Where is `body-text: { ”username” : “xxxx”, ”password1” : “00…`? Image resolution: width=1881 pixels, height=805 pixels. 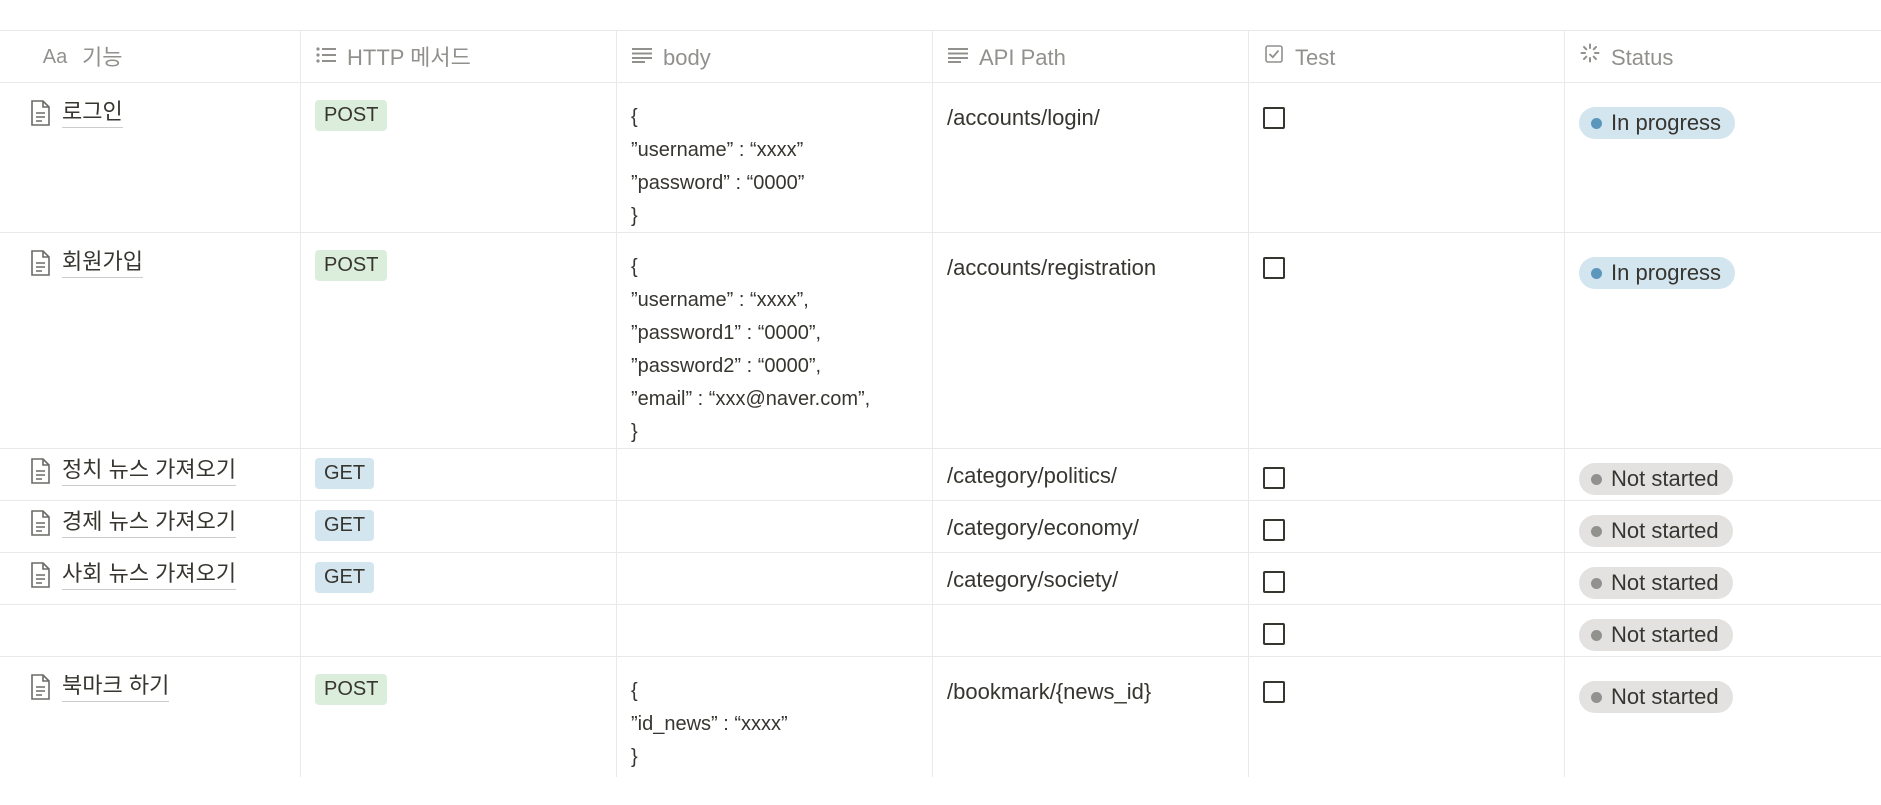
body-text: { ”username” : “xxxx”, ”password1” : “00… is located at coordinates (751, 349).